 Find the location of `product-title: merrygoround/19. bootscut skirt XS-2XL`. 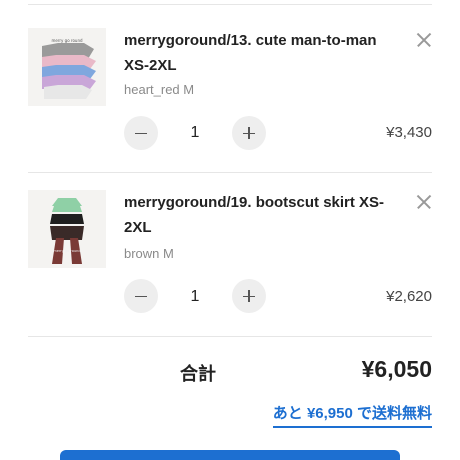

product-title: merrygoround/19. bootscut skirt XS-2XL is located at coordinates (260, 215).